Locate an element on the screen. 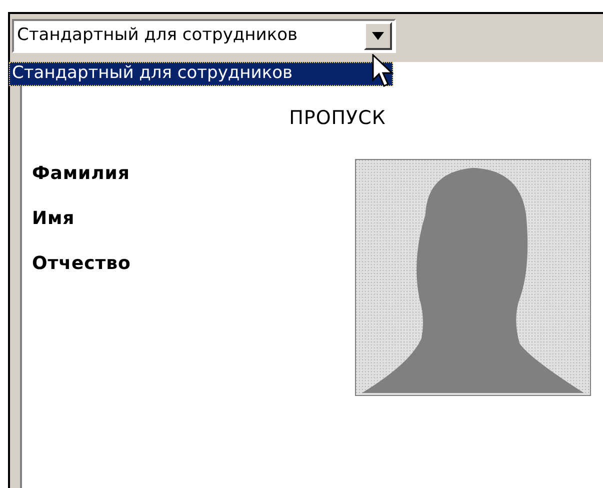 The width and height of the screenshot is (603, 488). pass-title: ПРОПУСК is located at coordinates (337, 118).